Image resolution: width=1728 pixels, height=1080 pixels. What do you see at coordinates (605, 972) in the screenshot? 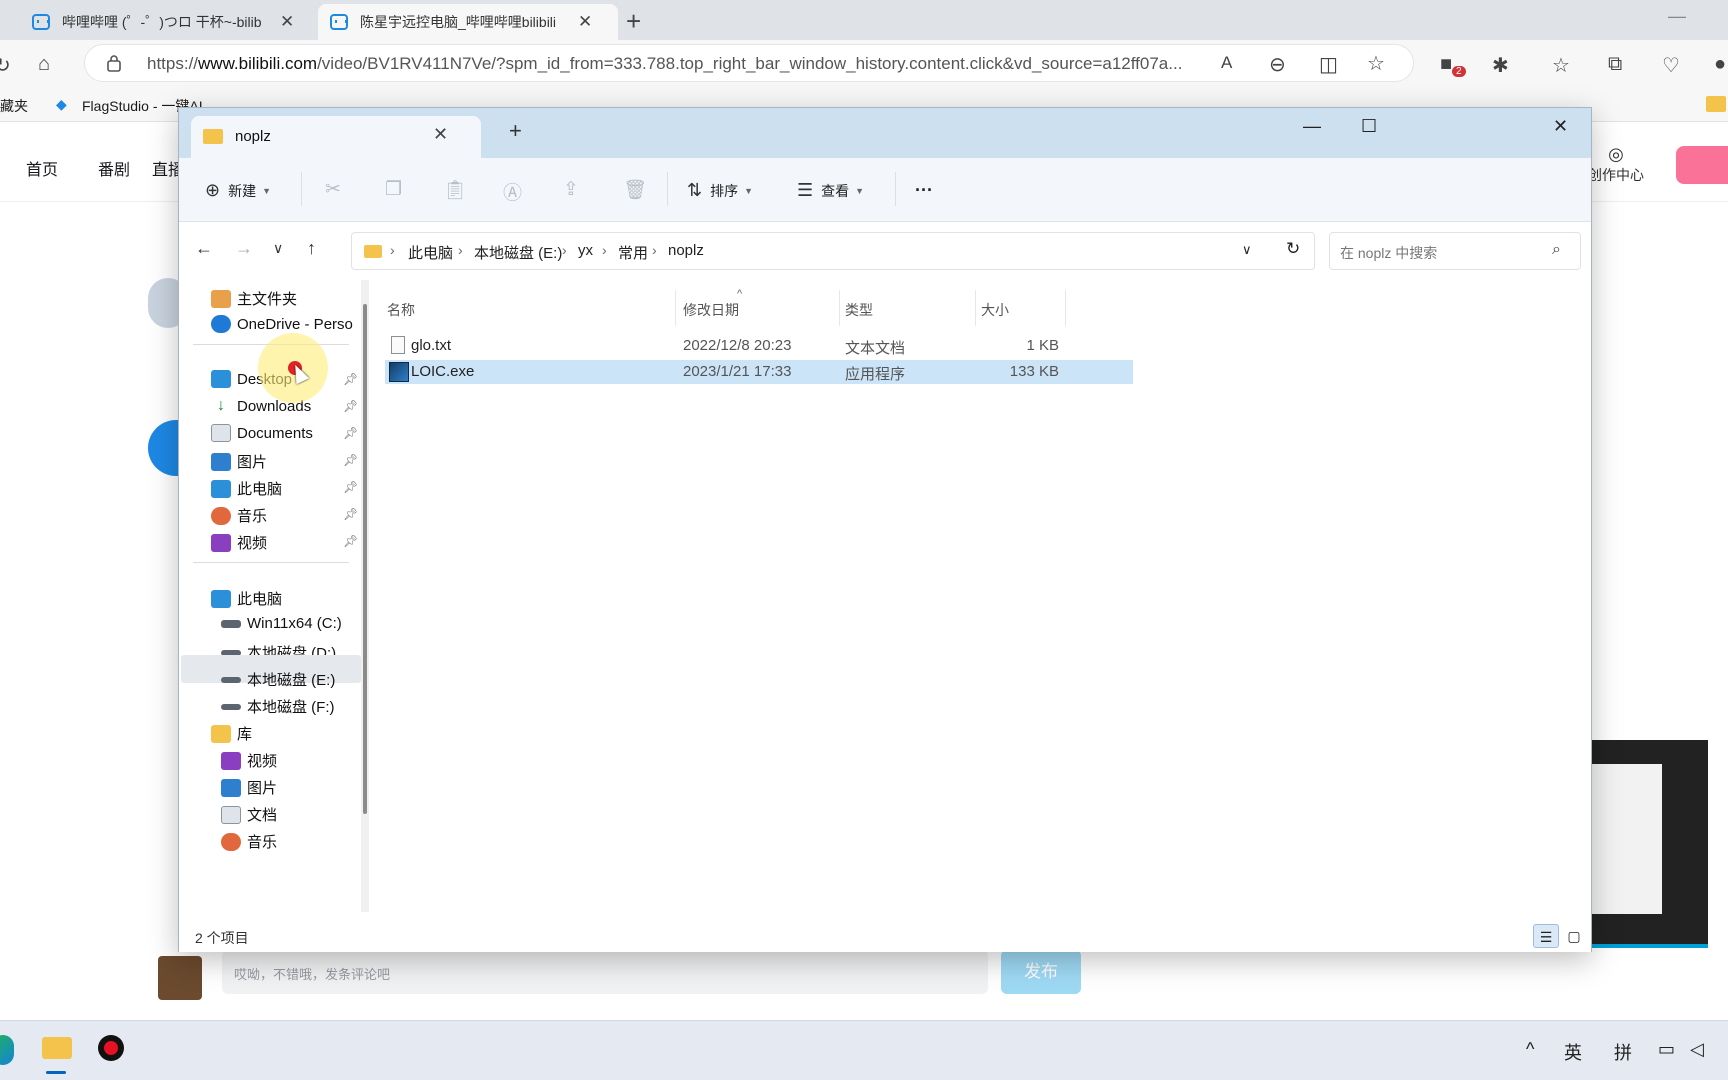
I see `comment-input: 哎呦，不错哦，发条评论吧` at bounding box center [605, 972].